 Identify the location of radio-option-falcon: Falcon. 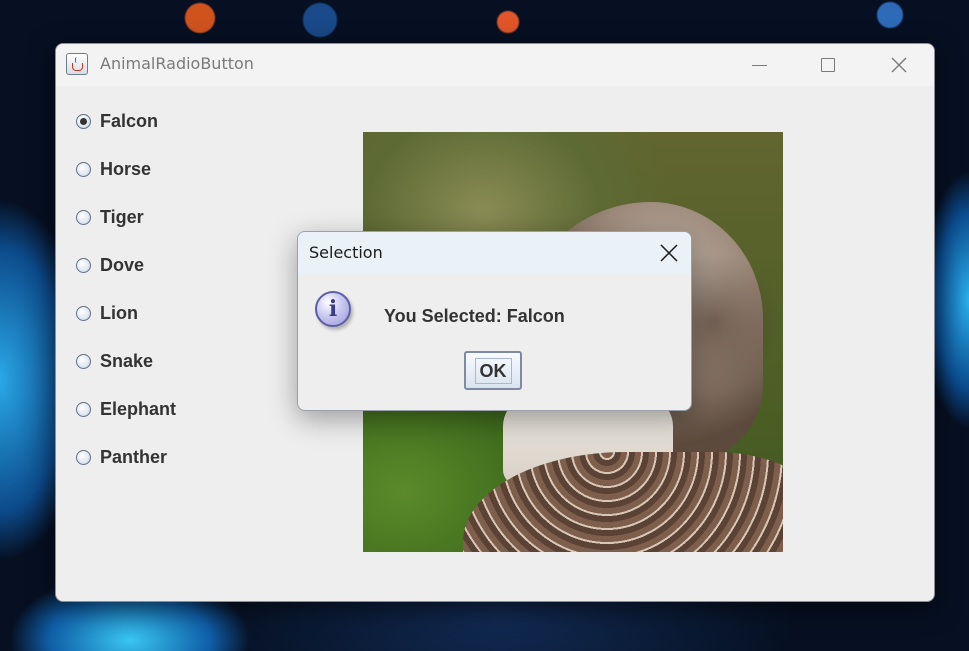
(117, 121).